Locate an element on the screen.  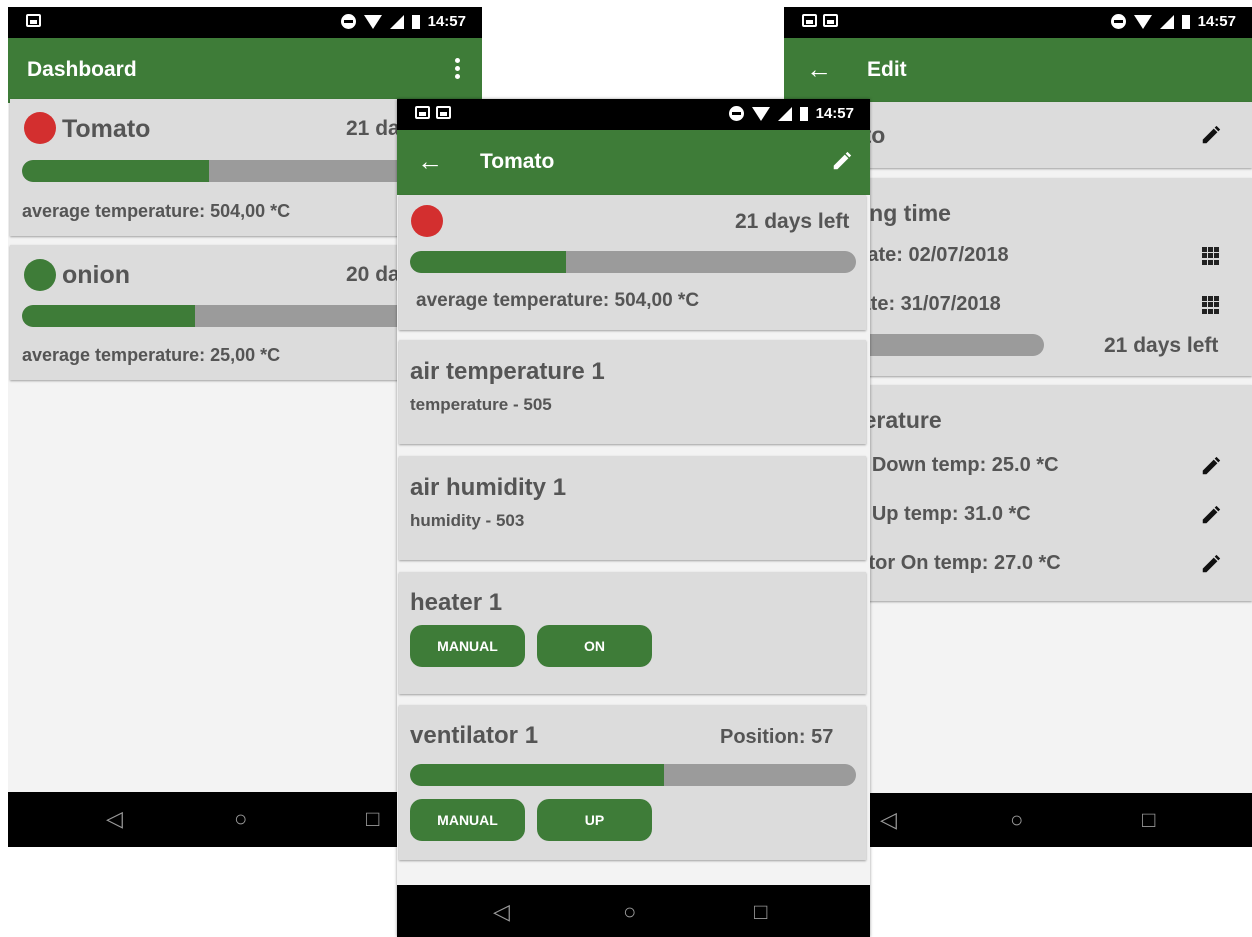
navigation-bar: ◁ ○ □ is located at coordinates (633, 911).